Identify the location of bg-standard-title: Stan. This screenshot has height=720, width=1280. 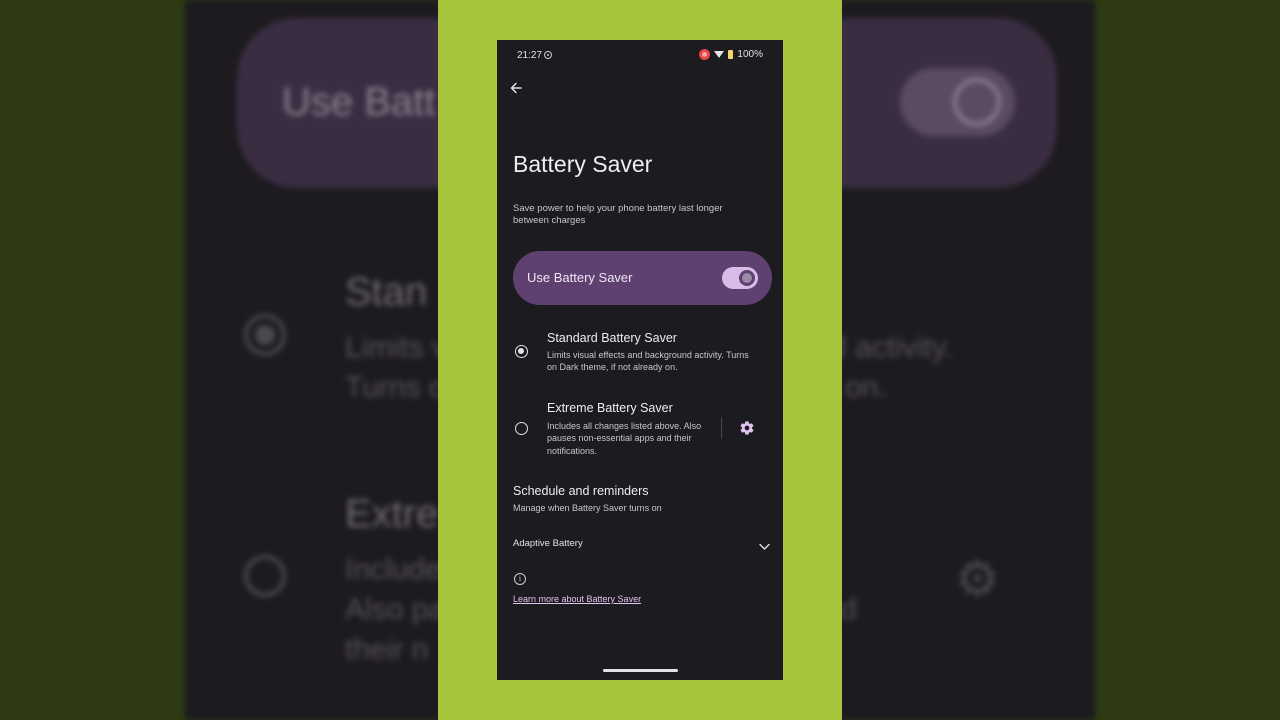
(386, 292).